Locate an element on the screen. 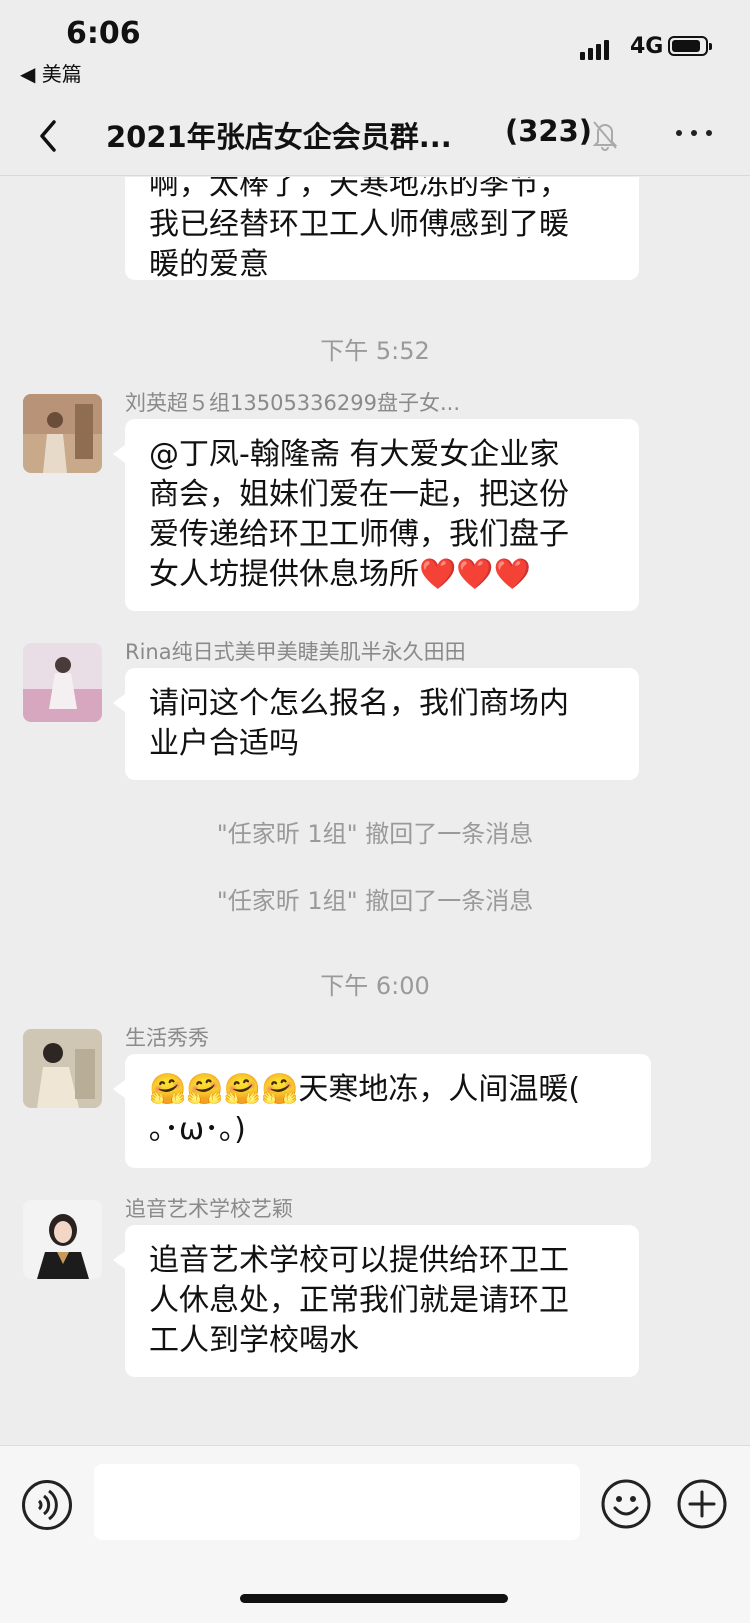 This screenshot has width=750, height=1623. message-line: 请问这个怎么报名，我们商场内 is located at coordinates (359, 703).